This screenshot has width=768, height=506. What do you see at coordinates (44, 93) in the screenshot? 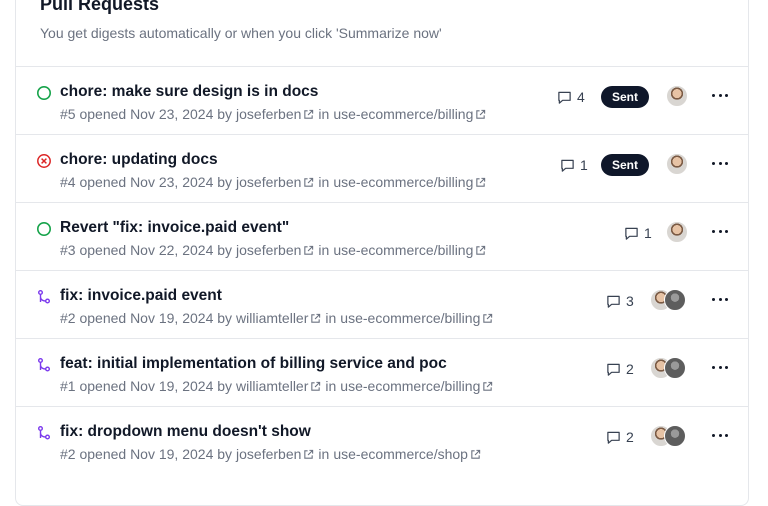
I see `pr-open-icon` at bounding box center [44, 93].